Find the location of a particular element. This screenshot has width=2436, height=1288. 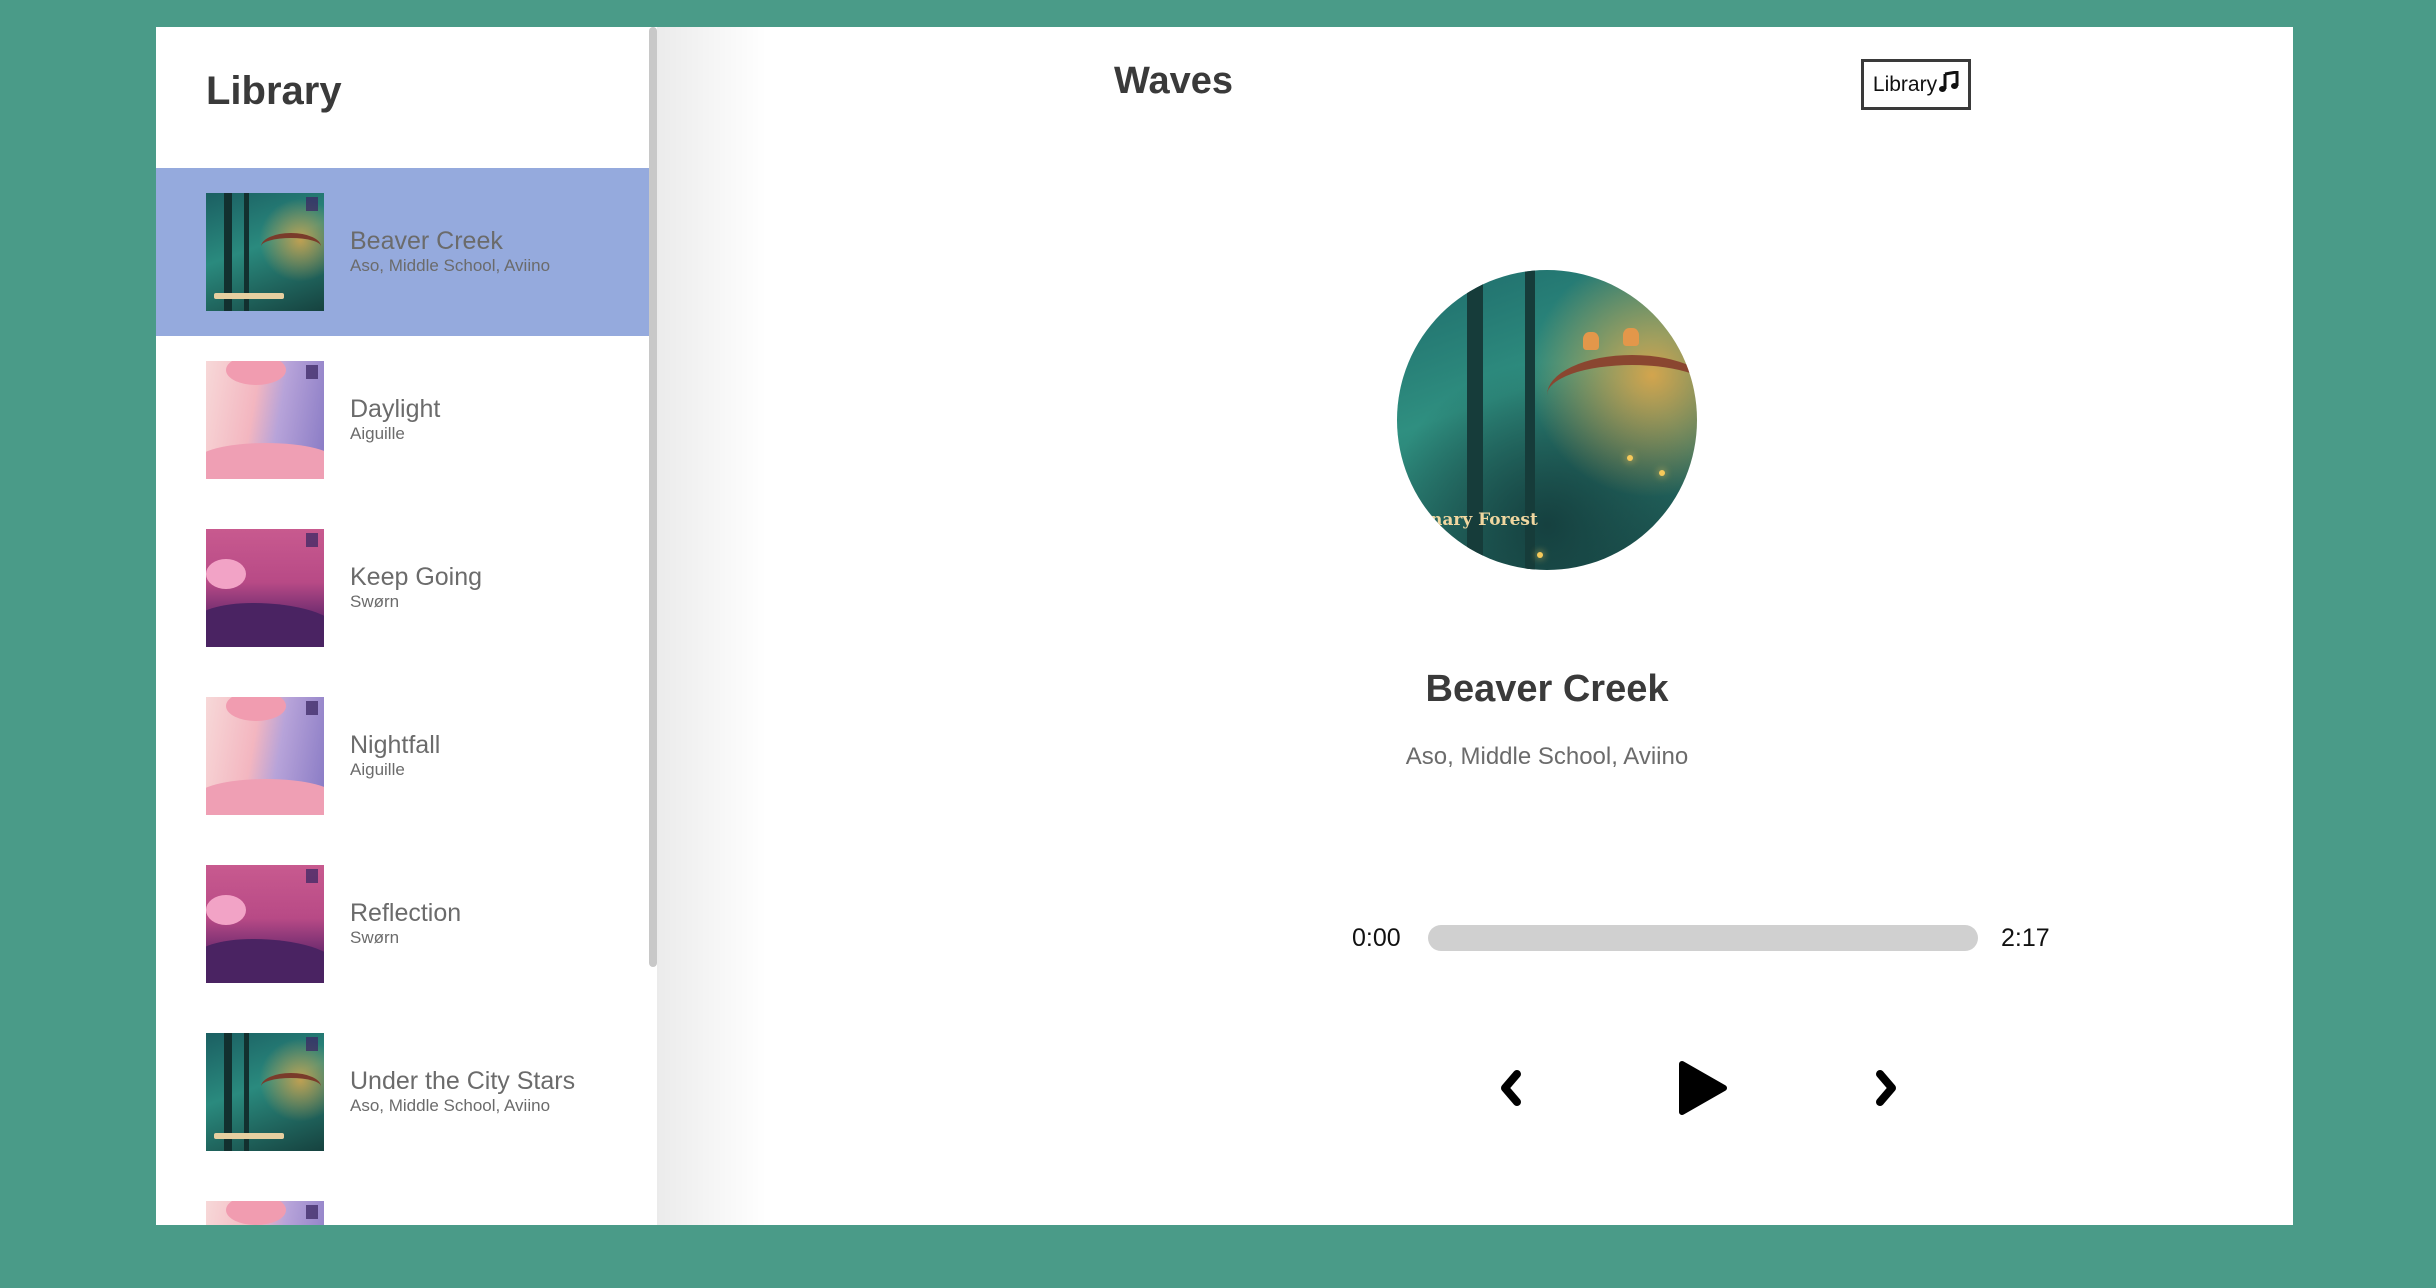

chevron-right-icon is located at coordinates (1886, 1088).